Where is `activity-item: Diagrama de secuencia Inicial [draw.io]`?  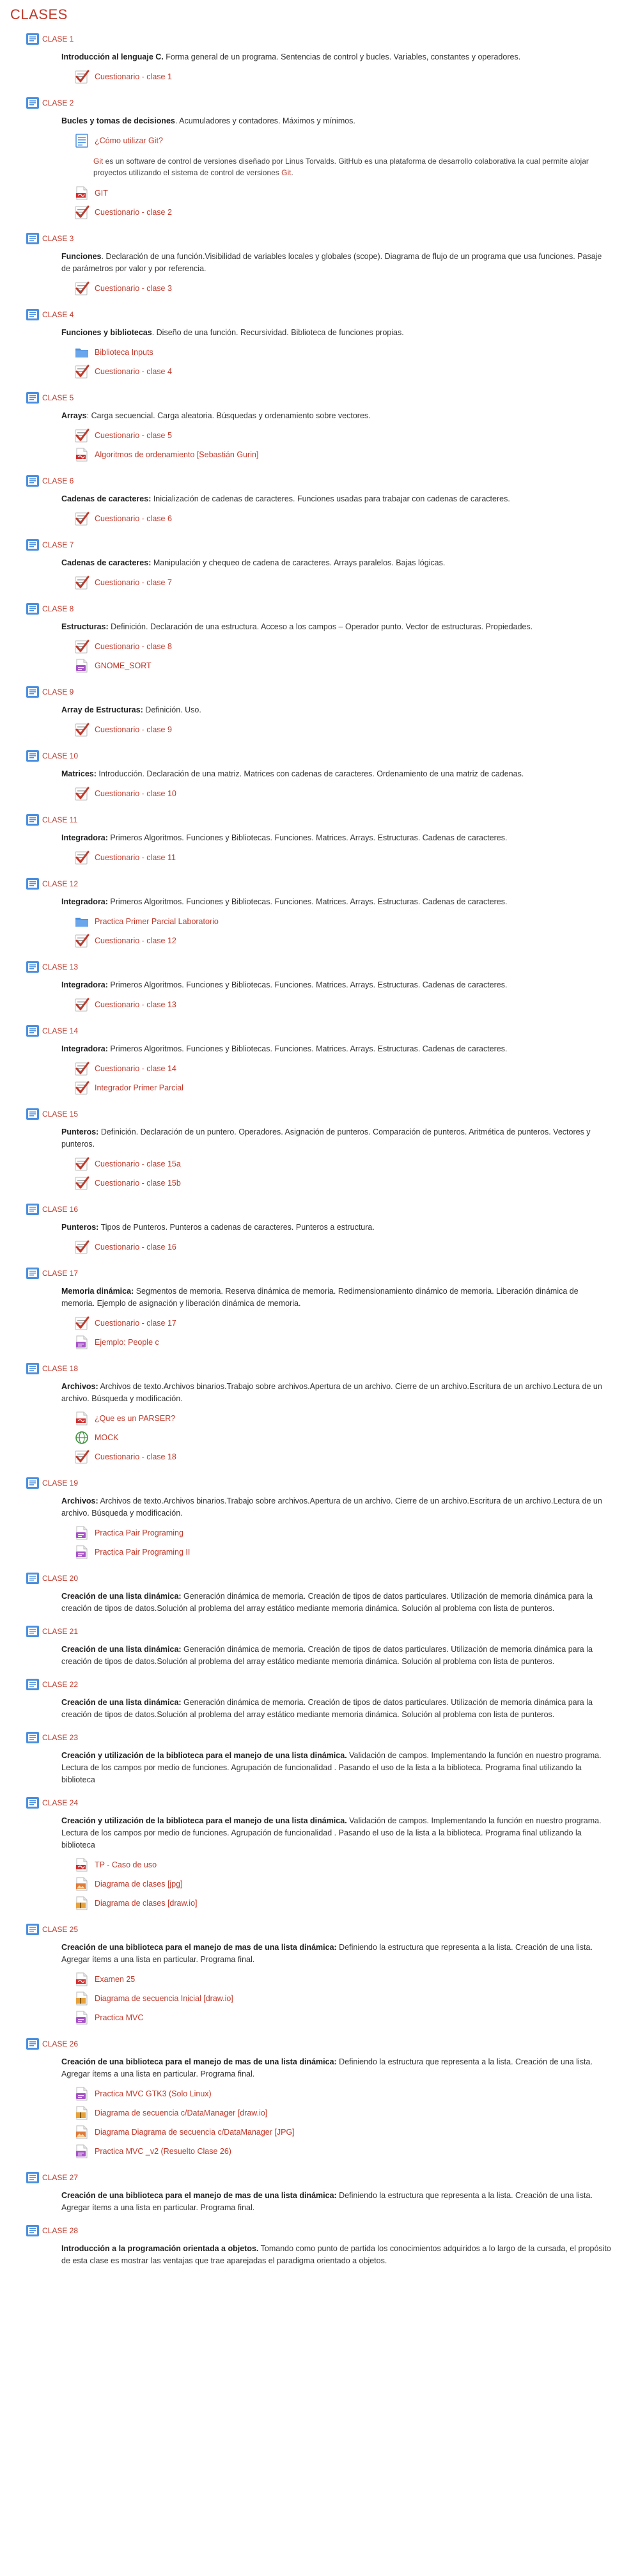 activity-item: Diagrama de secuencia Inicial [draw.io] is located at coordinates (351, 1998).